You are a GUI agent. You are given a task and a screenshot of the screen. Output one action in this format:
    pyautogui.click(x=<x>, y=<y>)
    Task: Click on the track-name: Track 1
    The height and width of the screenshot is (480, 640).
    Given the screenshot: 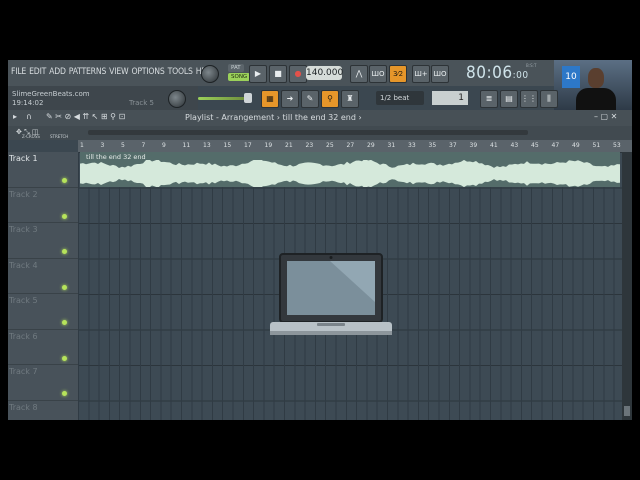 What is the action you would take?
    pyautogui.click(x=23, y=158)
    